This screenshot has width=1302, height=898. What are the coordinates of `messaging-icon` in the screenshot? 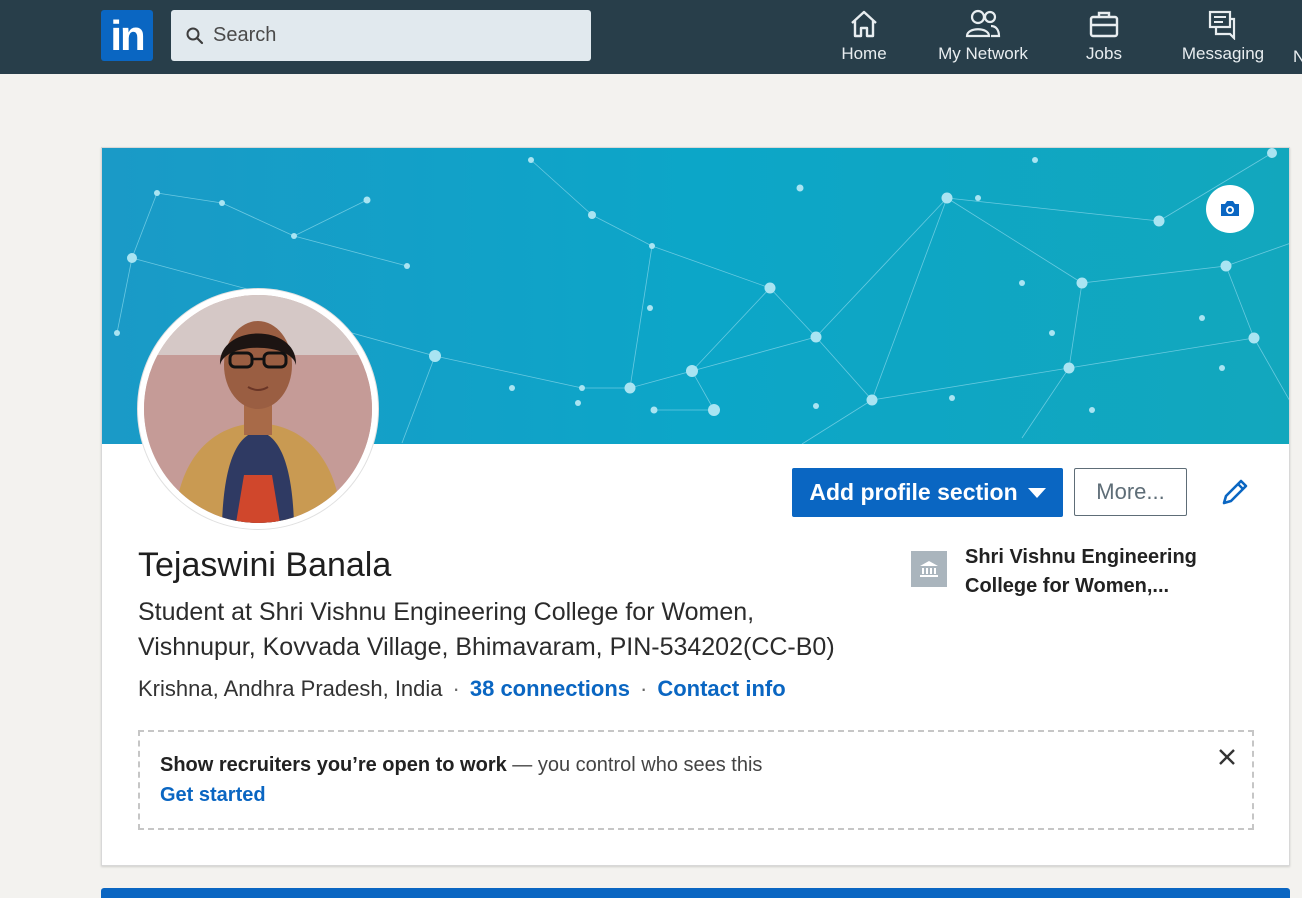 It's located at (1222, 25).